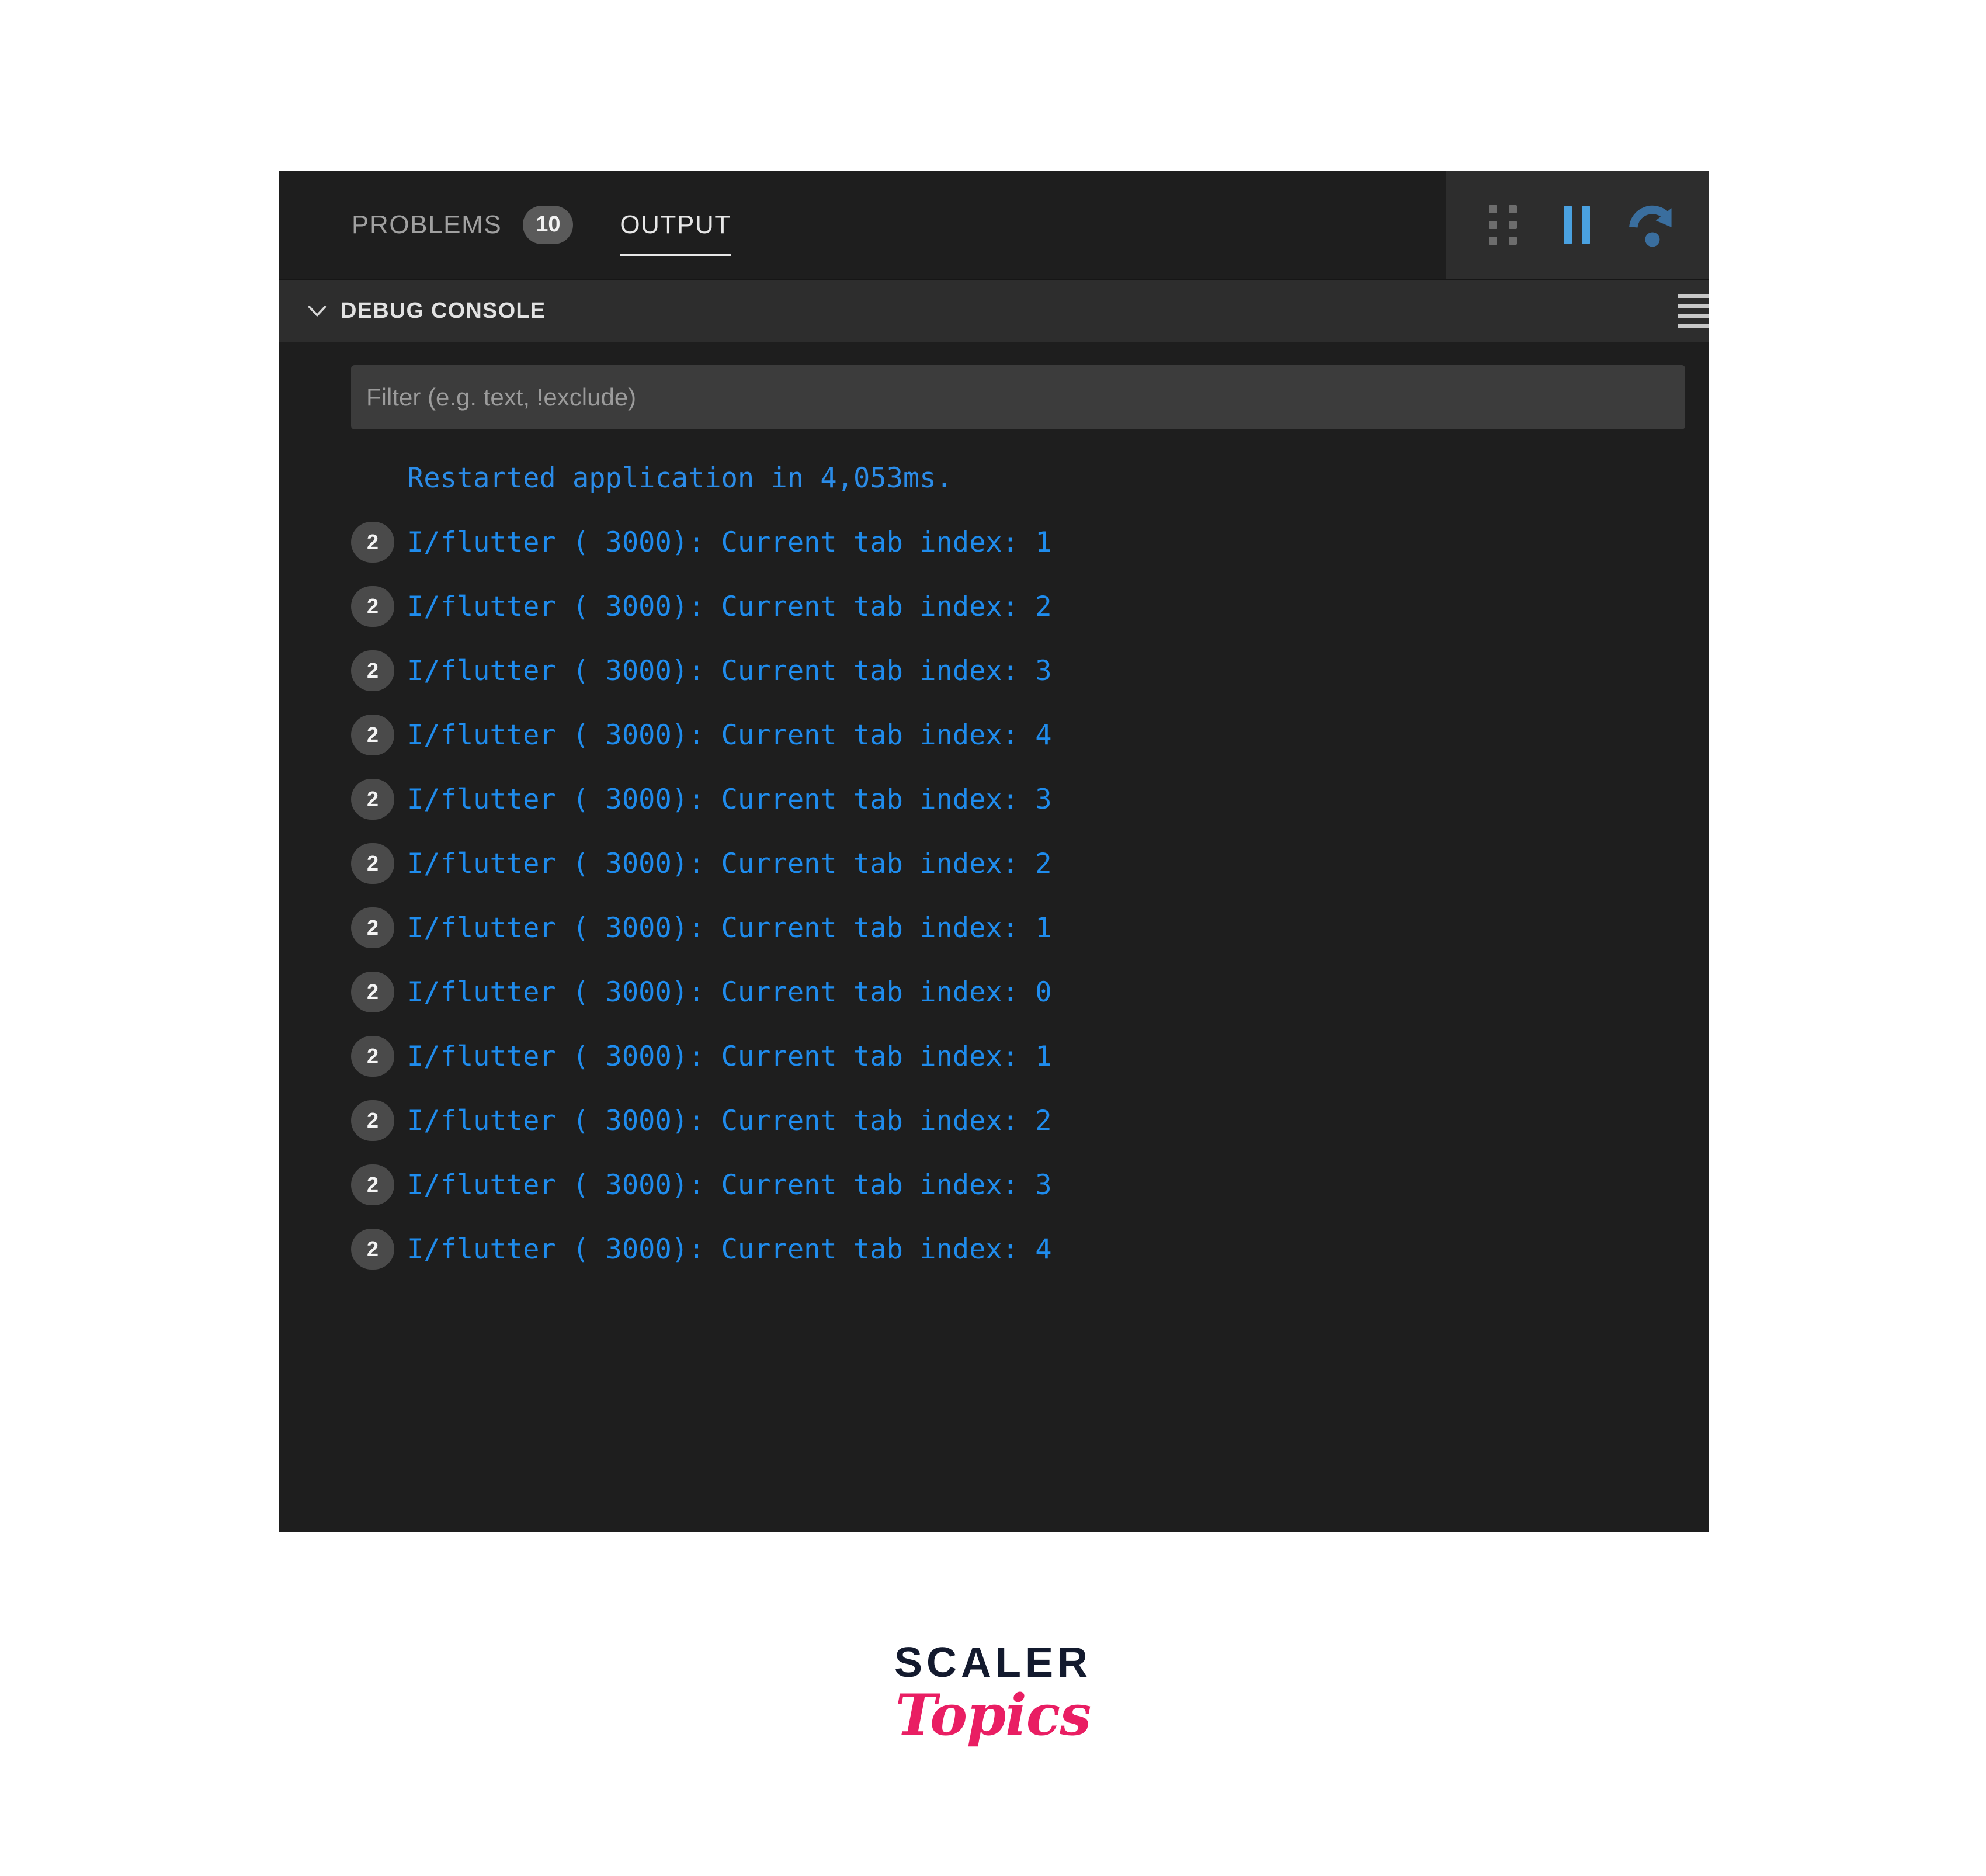 The image size is (1986, 1876). I want to click on panel-tab-bar: PROBLEMS 10 OUTPUT, so click(994, 225).